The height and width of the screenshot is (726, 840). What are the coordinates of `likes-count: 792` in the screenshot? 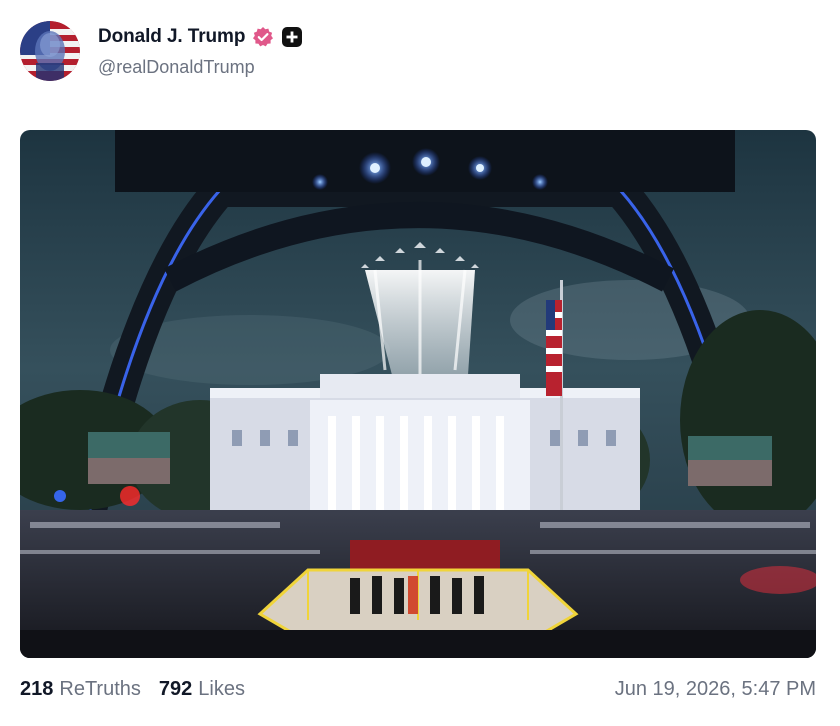 It's located at (175, 688).